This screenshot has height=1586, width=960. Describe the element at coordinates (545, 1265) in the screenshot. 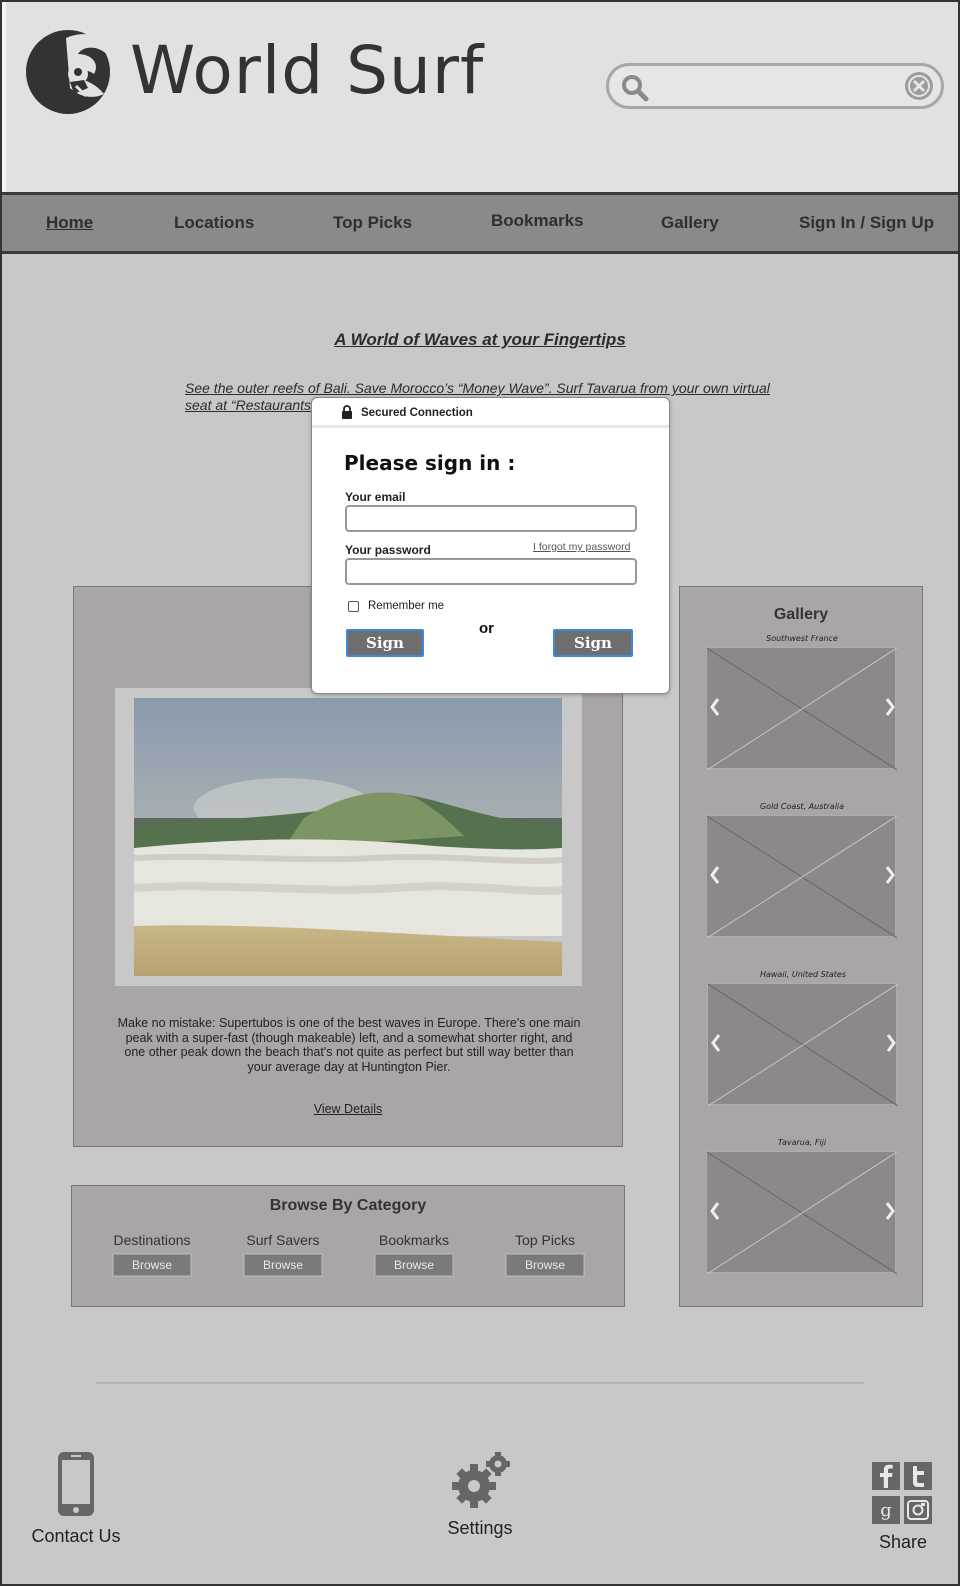

I see `browse-top-picks-button: Browse` at that location.